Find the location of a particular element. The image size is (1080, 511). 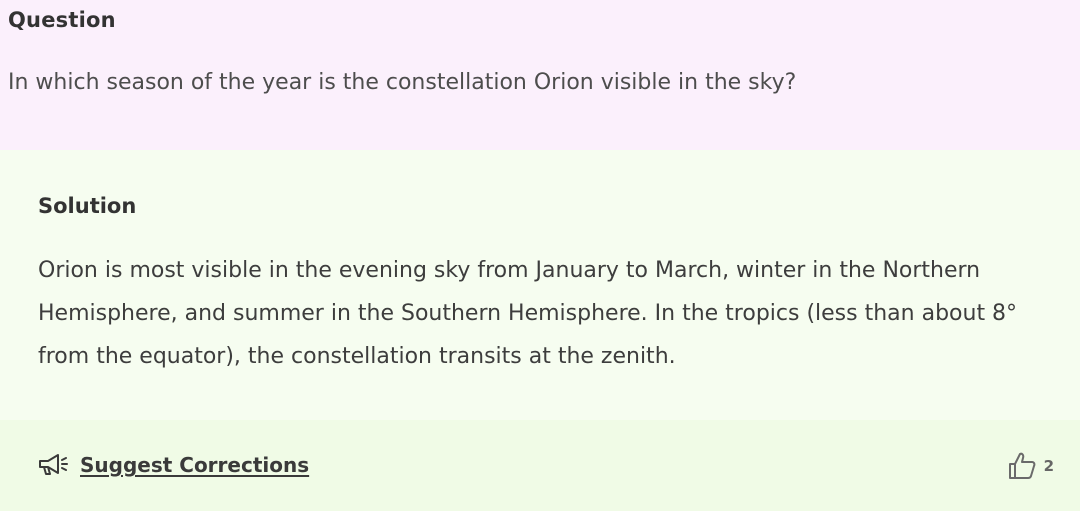

suggest-corrections-button: Suggest Corrections is located at coordinates (172, 465).